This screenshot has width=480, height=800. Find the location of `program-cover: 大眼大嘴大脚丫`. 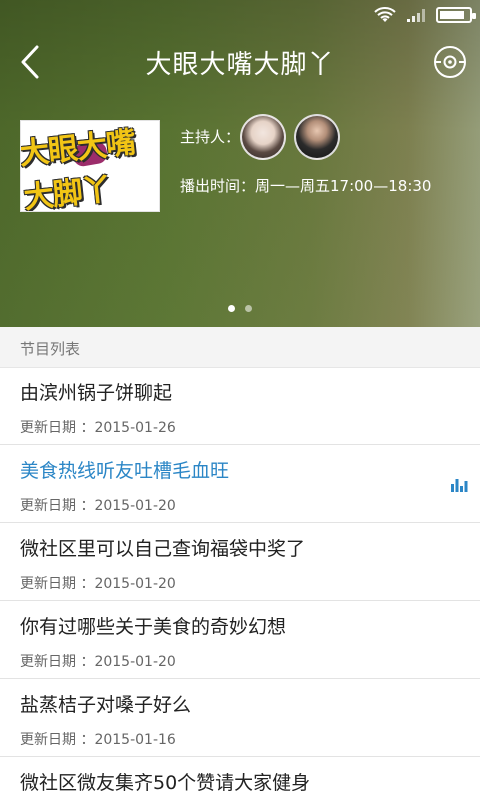

program-cover: 大眼大嘴大脚丫 is located at coordinates (90, 166).